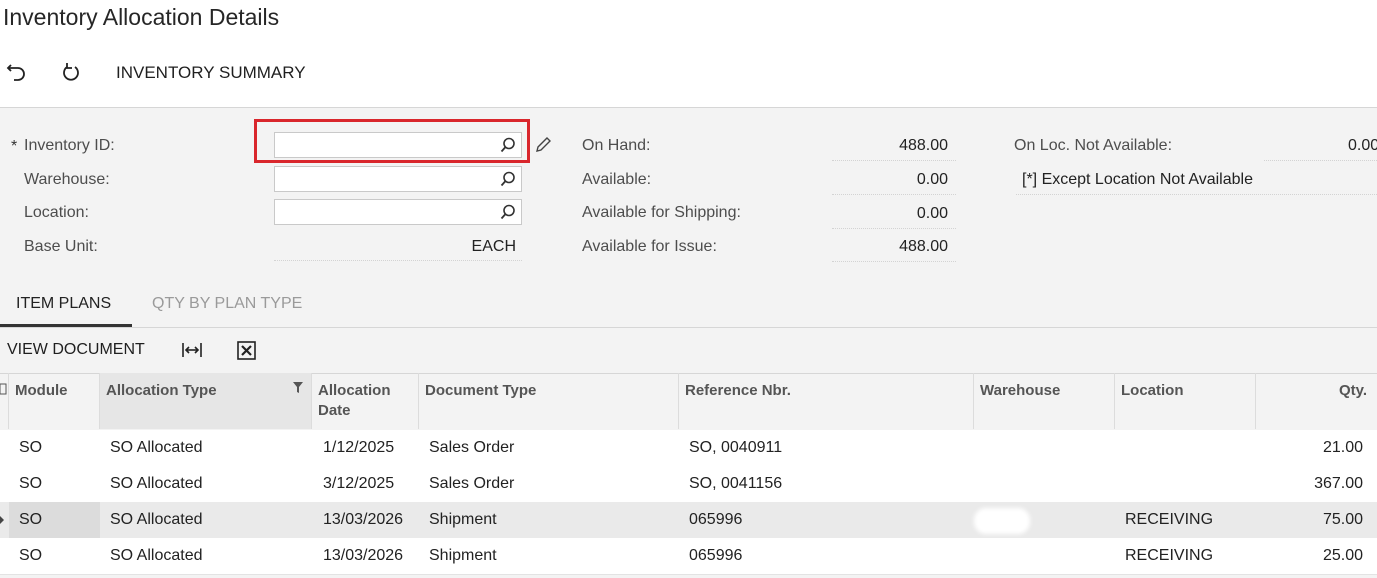 The image size is (1377, 578). I want to click on edit-icon, so click(543, 145).